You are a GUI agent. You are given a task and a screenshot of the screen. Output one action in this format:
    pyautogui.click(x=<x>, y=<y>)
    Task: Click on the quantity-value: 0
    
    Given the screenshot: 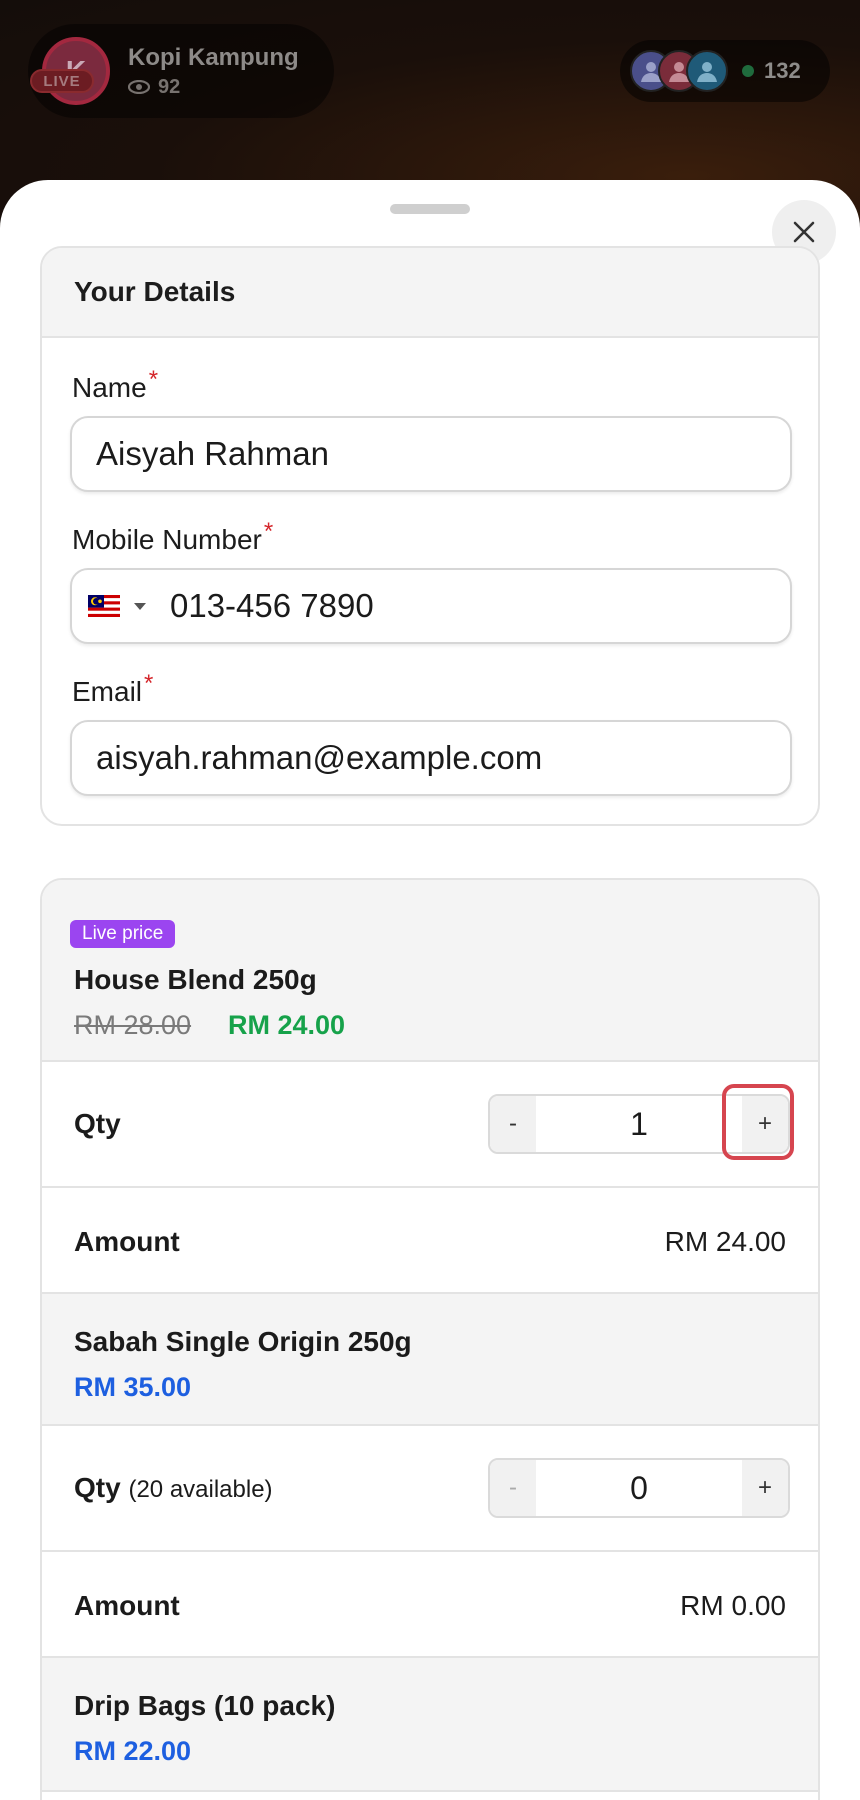 What is the action you would take?
    pyautogui.click(x=639, y=1488)
    